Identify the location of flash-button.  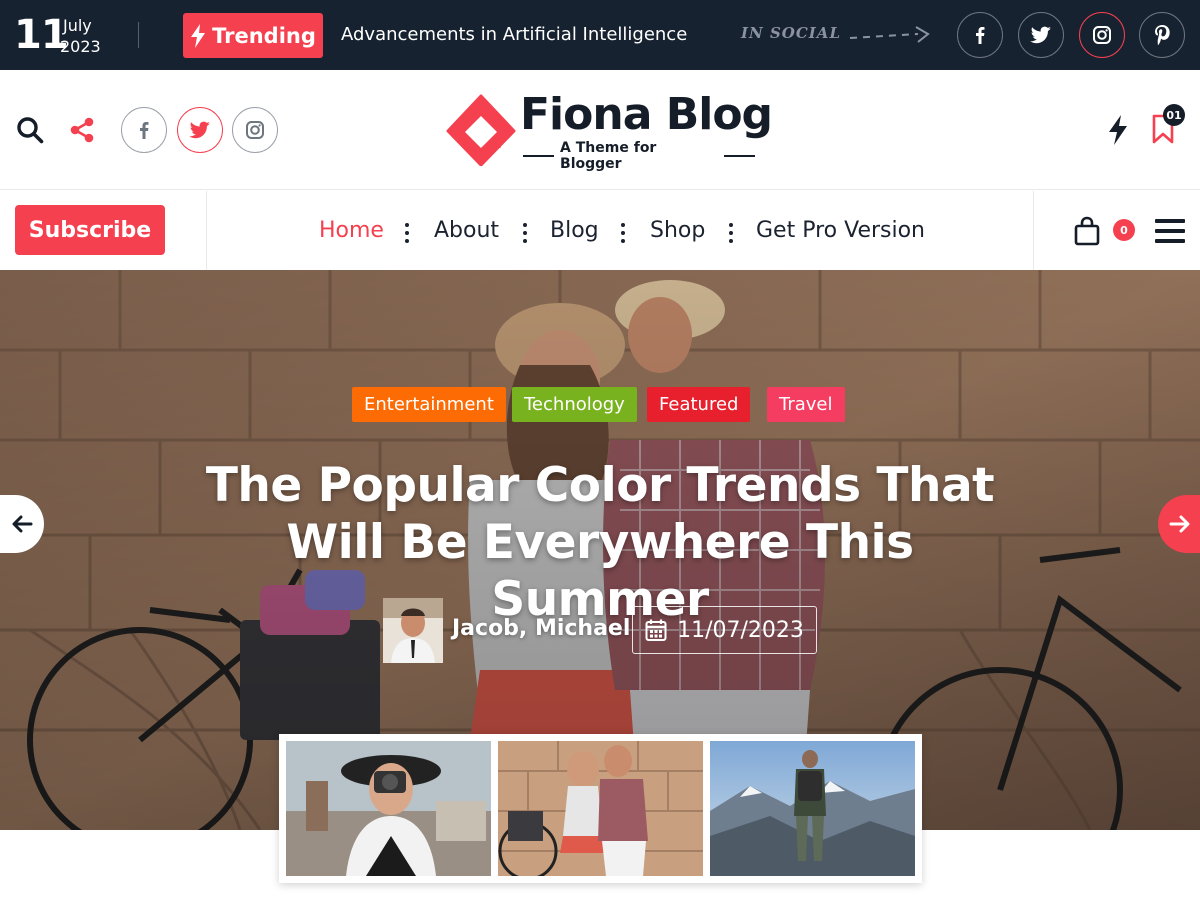
(1118, 130).